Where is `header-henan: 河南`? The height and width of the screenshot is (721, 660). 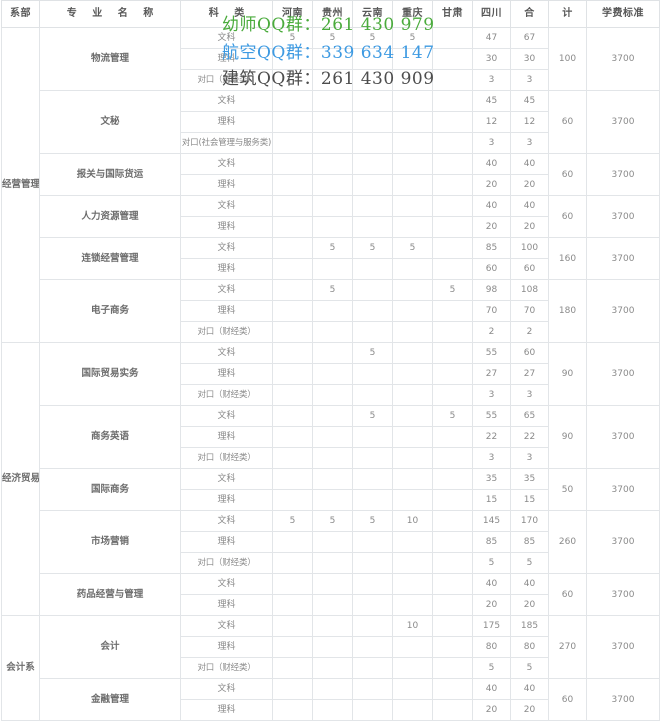 header-henan: 河南 is located at coordinates (292, 14).